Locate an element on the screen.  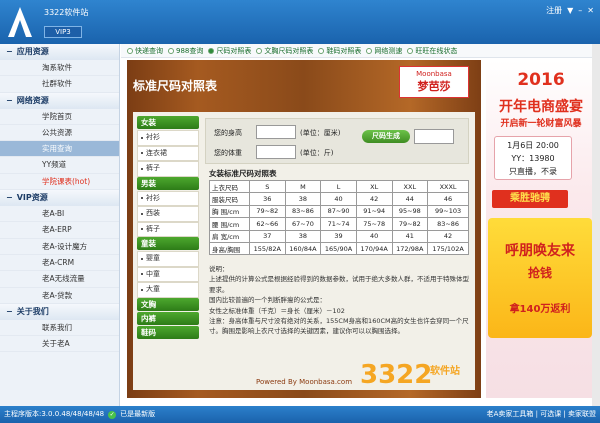
category-header: 文胸 is located at coordinates (168, 304).